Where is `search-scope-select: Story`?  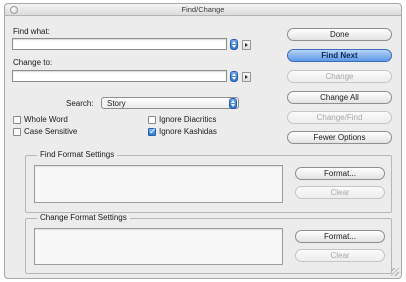
search-scope-select: Story is located at coordinates (170, 103).